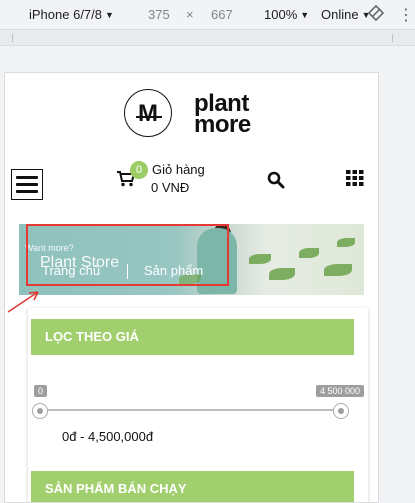  I want to click on network-throttle-select: Online ▼, so click(346, 14).